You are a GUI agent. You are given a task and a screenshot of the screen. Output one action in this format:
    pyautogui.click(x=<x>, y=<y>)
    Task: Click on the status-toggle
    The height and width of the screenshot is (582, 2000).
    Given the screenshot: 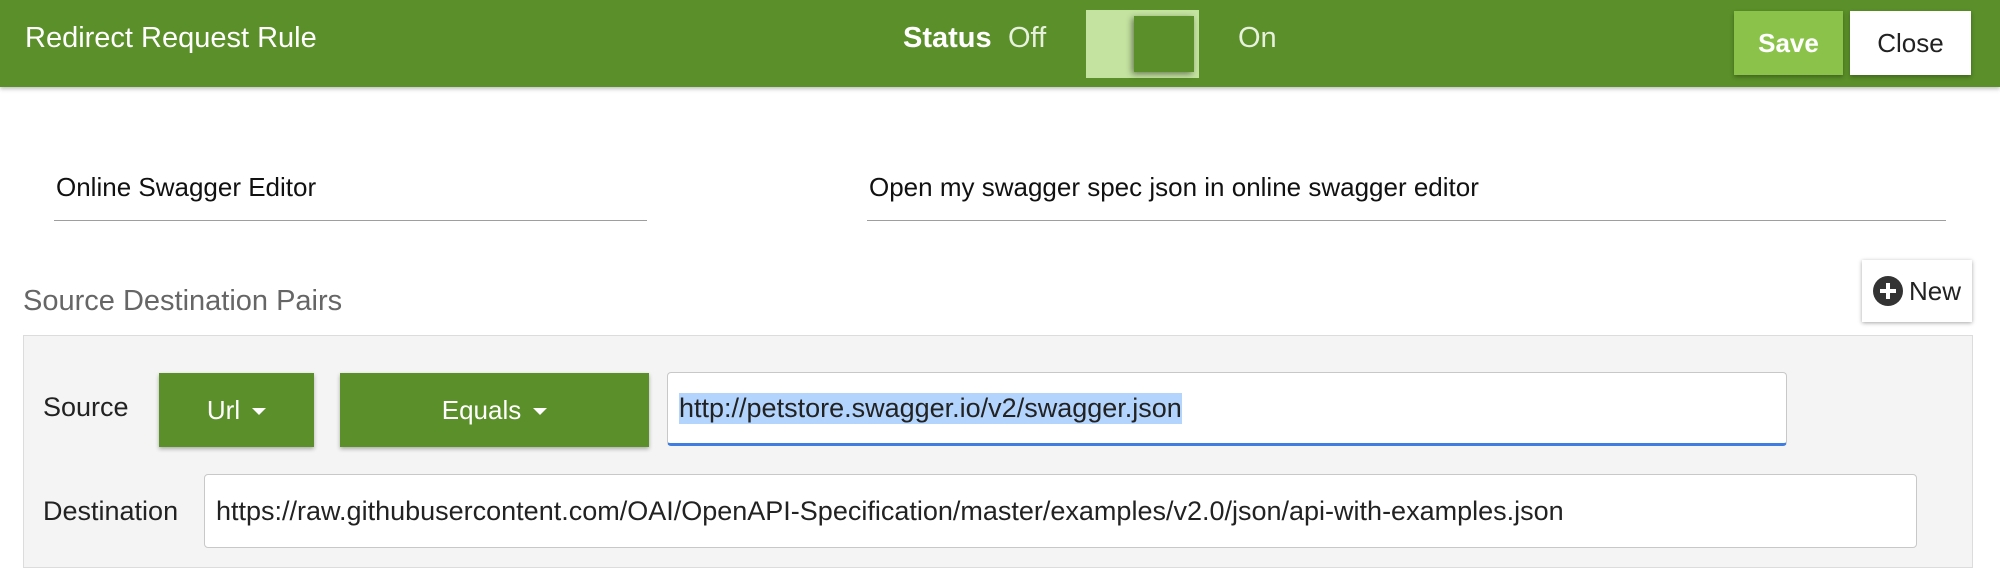 What is the action you would take?
    pyautogui.click(x=1142, y=44)
    